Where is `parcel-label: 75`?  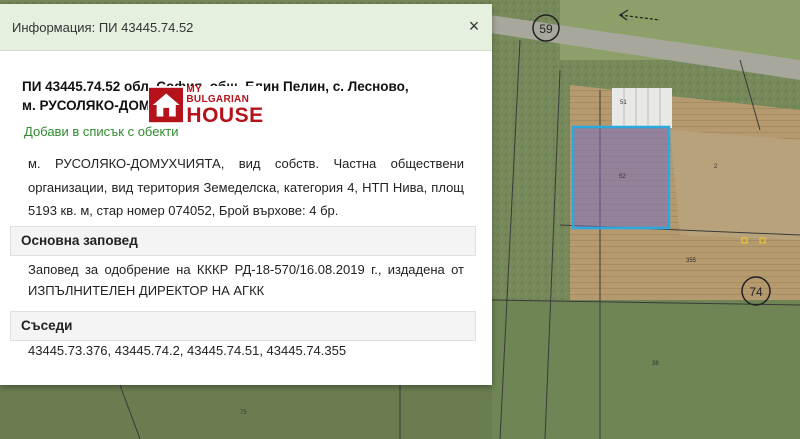 parcel-label: 75 is located at coordinates (243, 413).